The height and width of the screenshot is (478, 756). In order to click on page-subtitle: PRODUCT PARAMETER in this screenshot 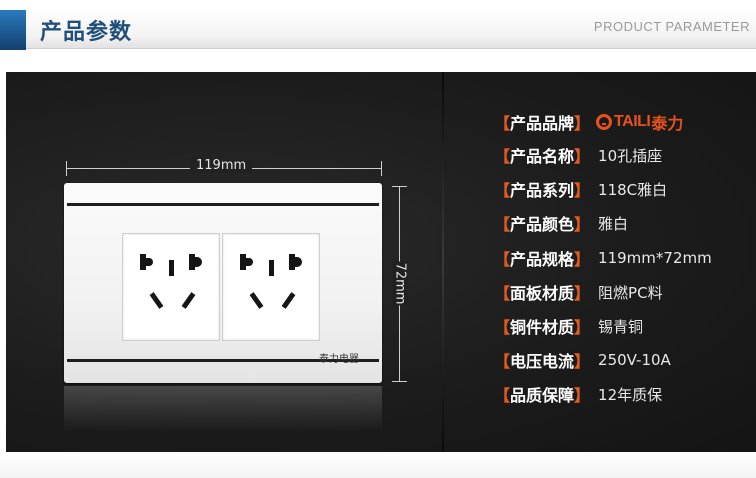, I will do `click(671, 26)`.